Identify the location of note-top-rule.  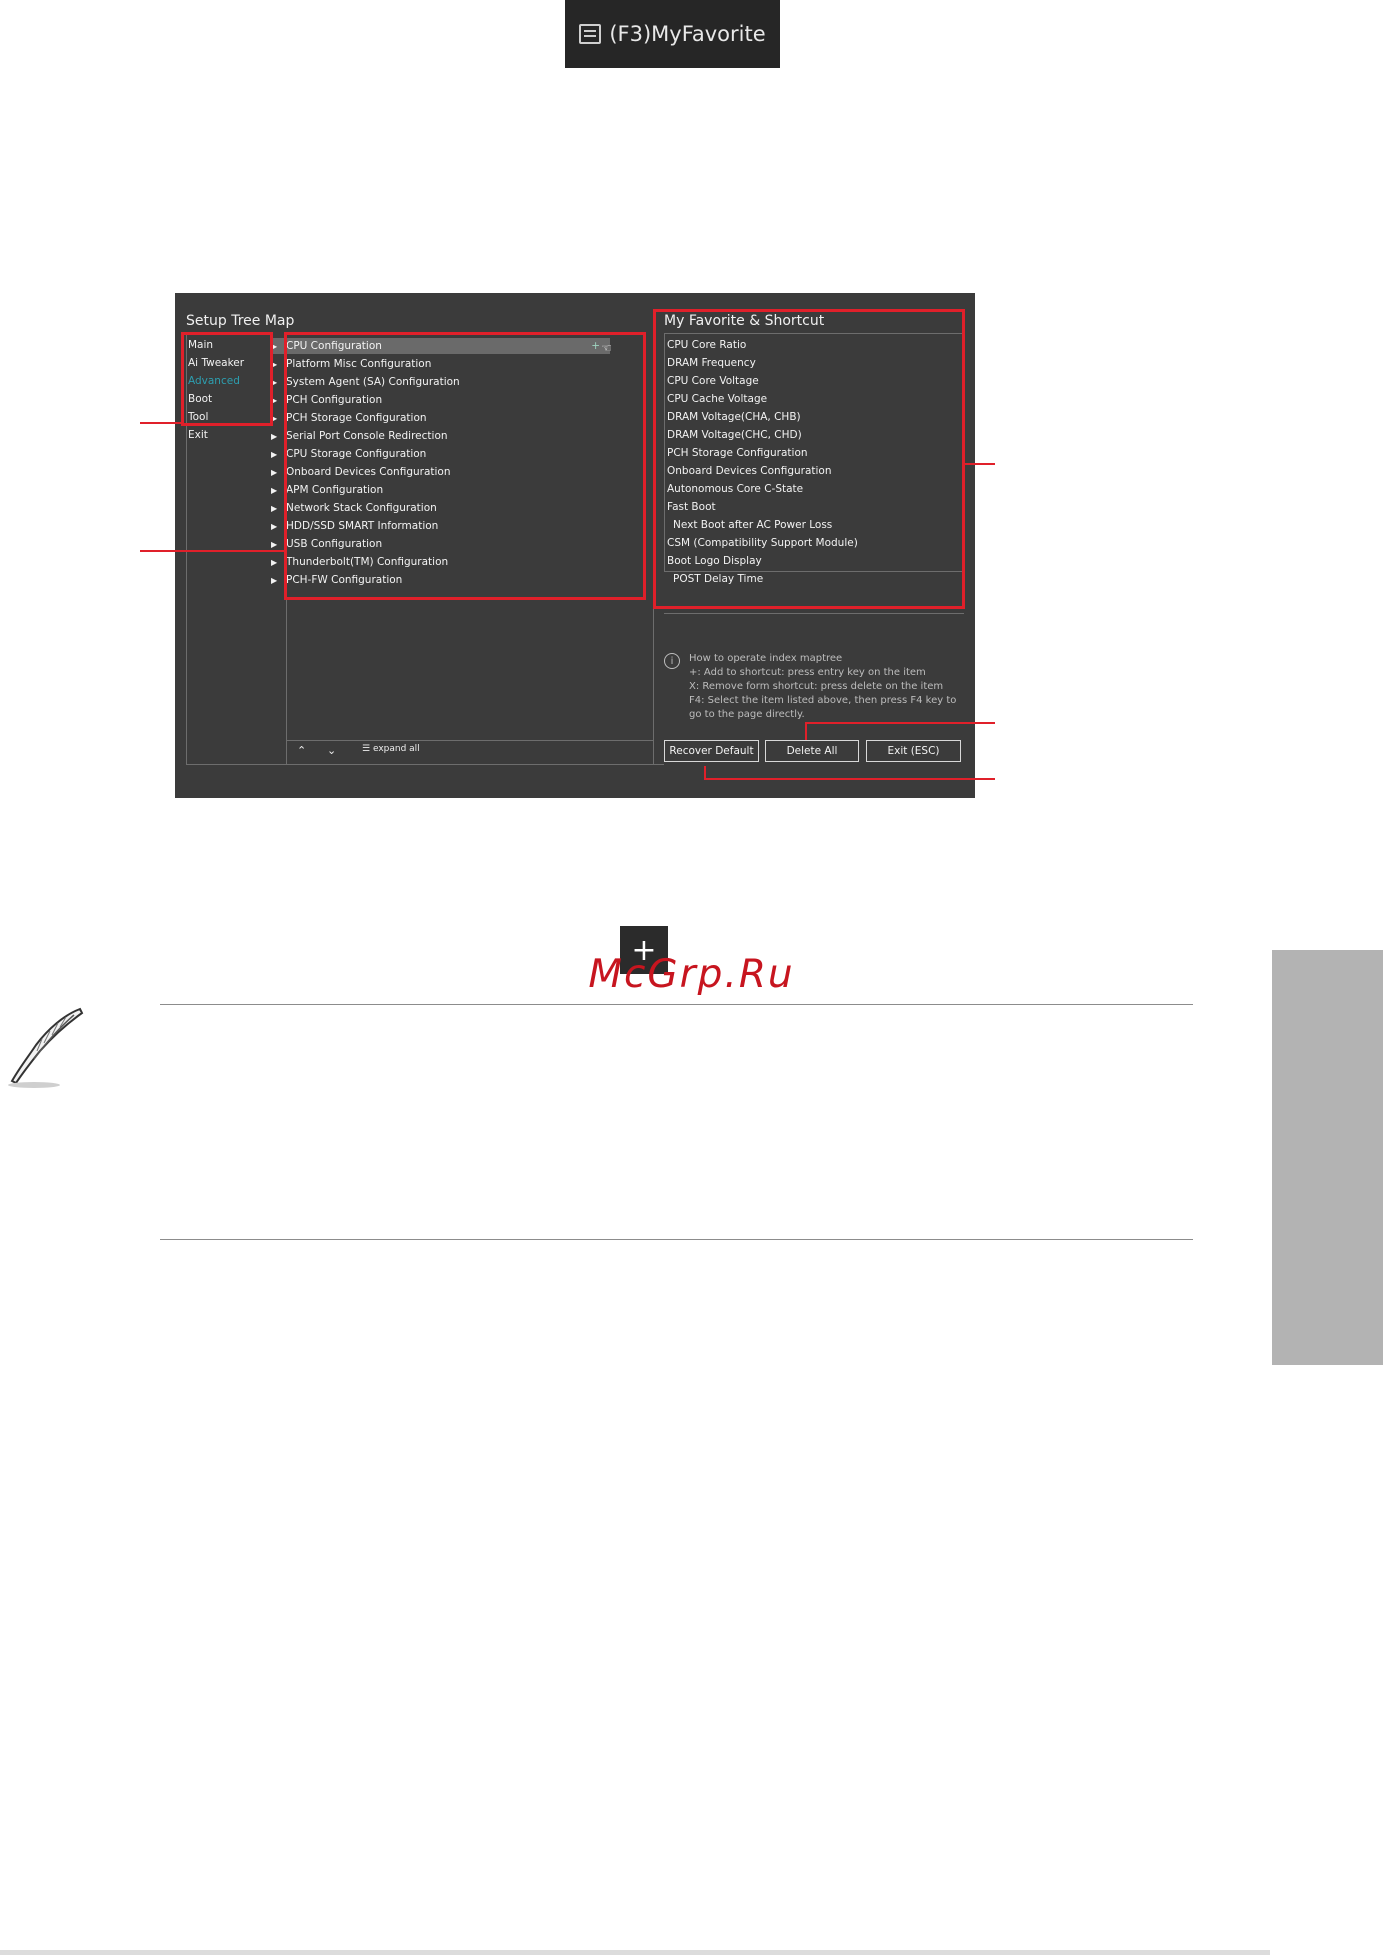
(676, 1004).